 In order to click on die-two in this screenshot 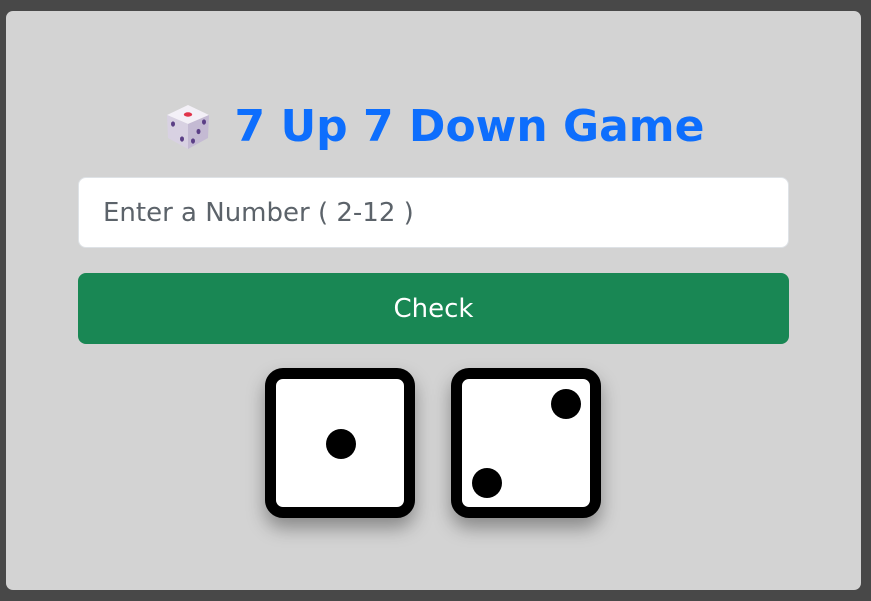, I will do `click(526, 443)`.